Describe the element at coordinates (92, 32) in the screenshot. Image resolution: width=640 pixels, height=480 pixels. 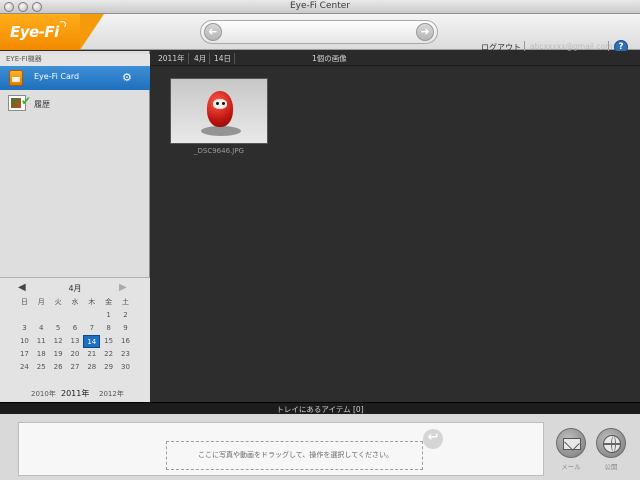
I see `logo-tail-decoration` at that location.